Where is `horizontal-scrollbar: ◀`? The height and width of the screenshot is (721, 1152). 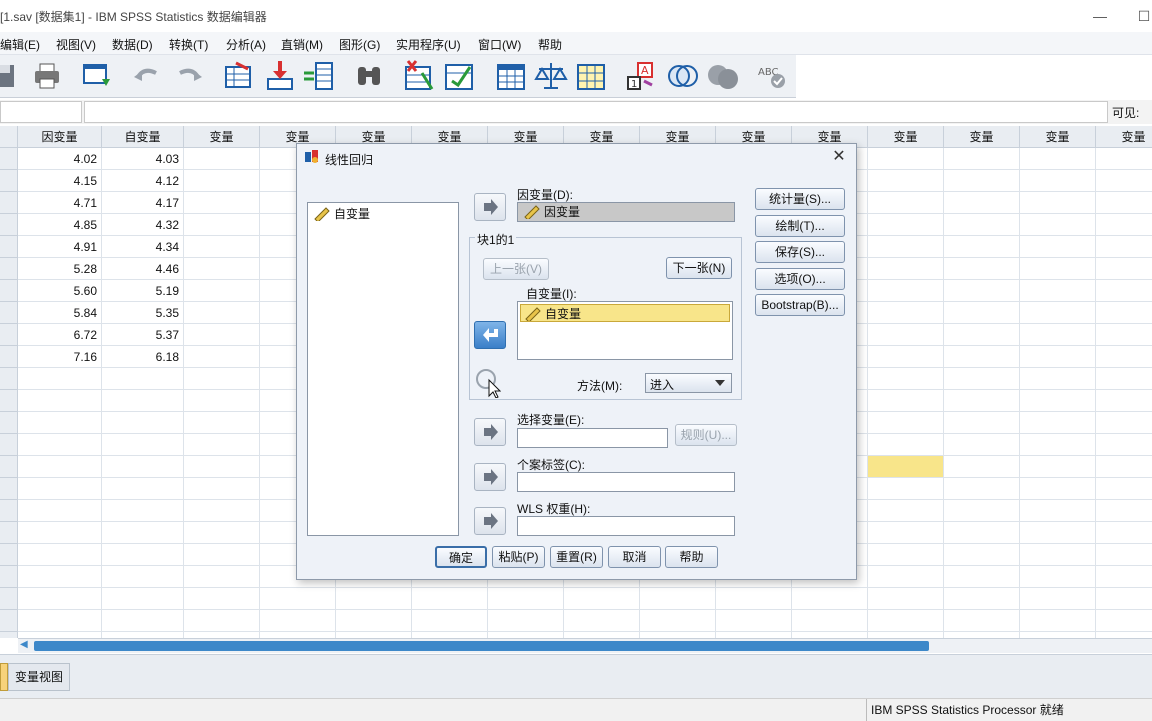 horizontal-scrollbar: ◀ is located at coordinates (585, 645).